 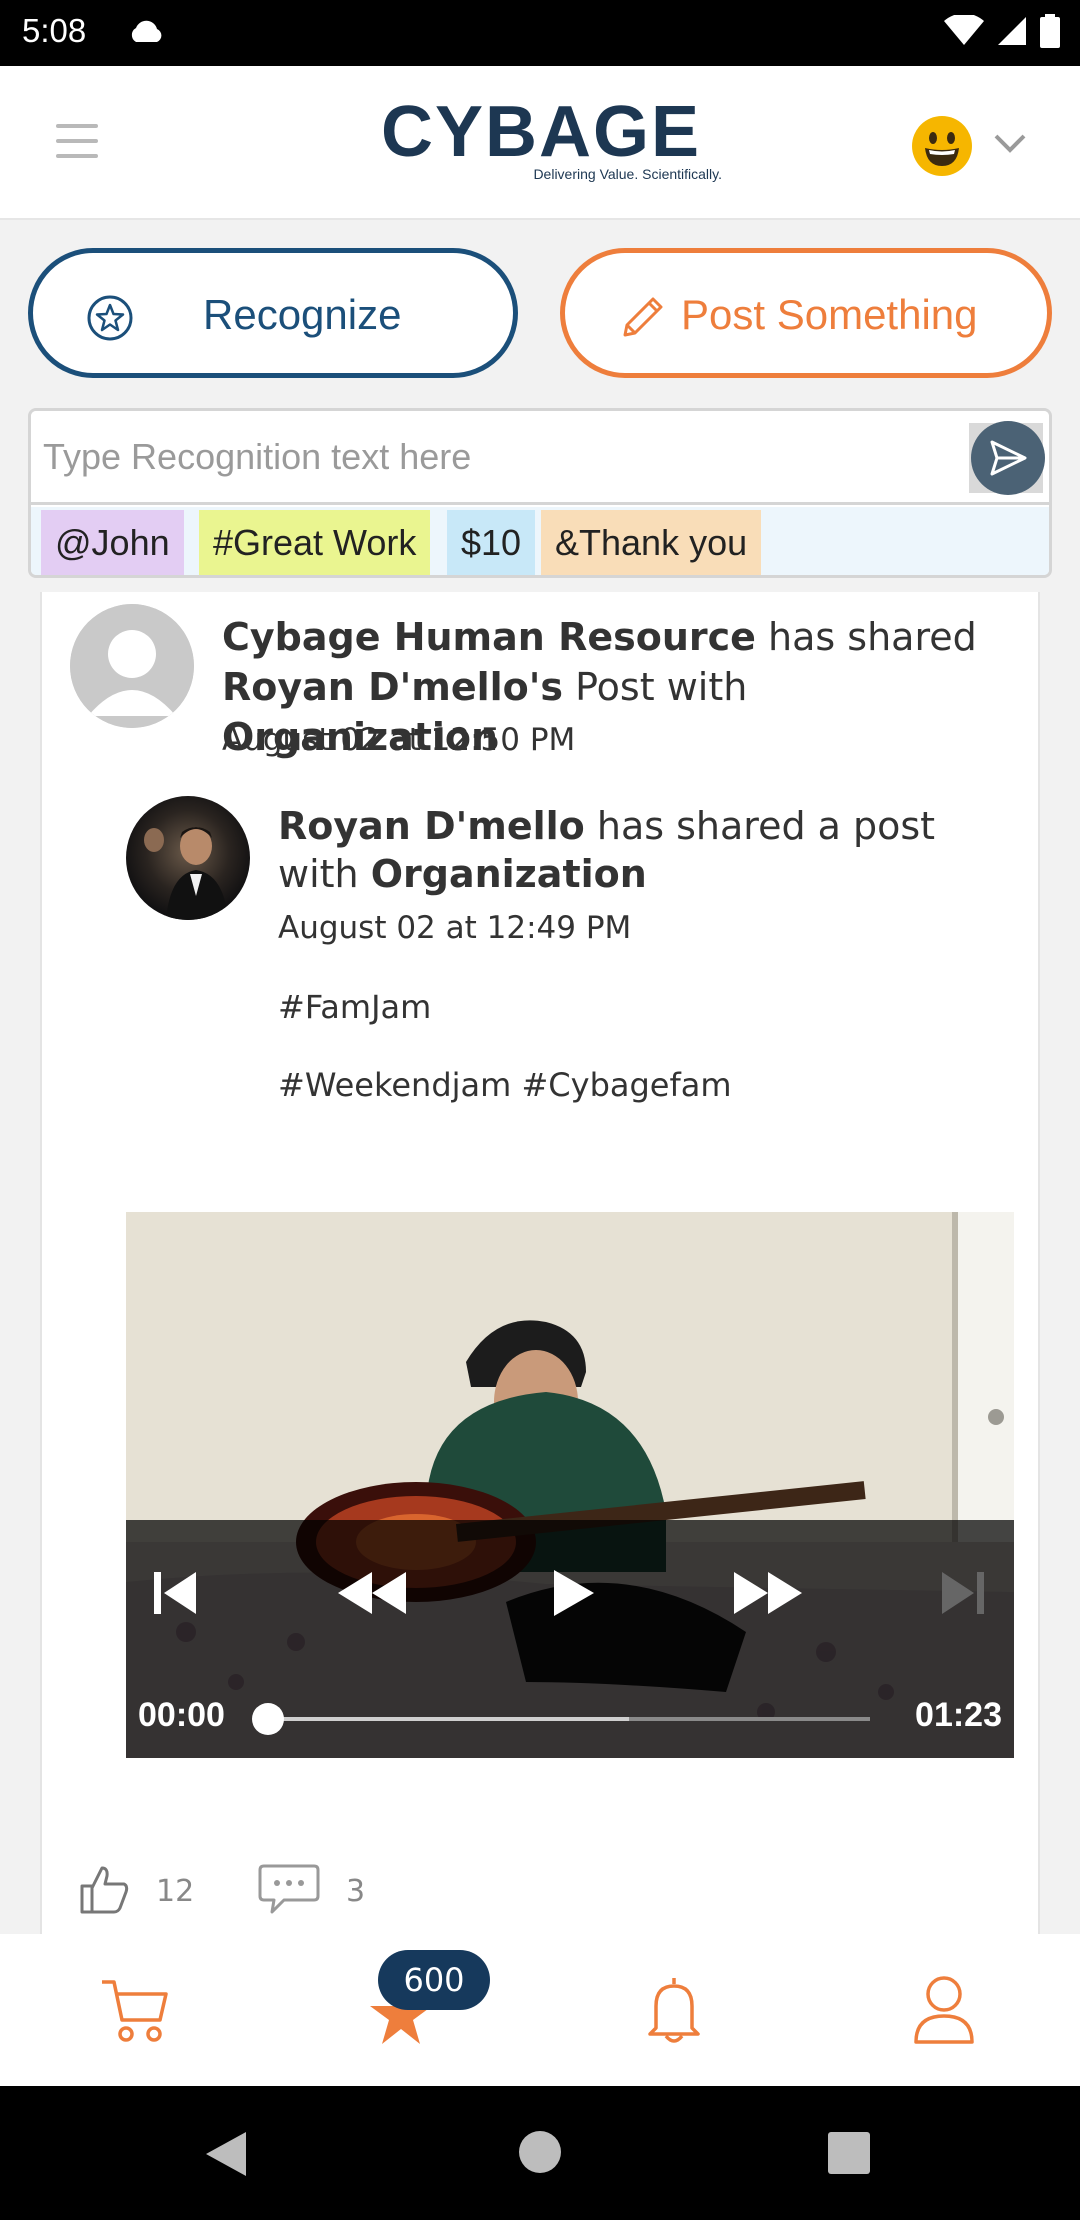 What do you see at coordinates (651, 542) in the screenshot?
I see `thanks-chip: &Thank you` at bounding box center [651, 542].